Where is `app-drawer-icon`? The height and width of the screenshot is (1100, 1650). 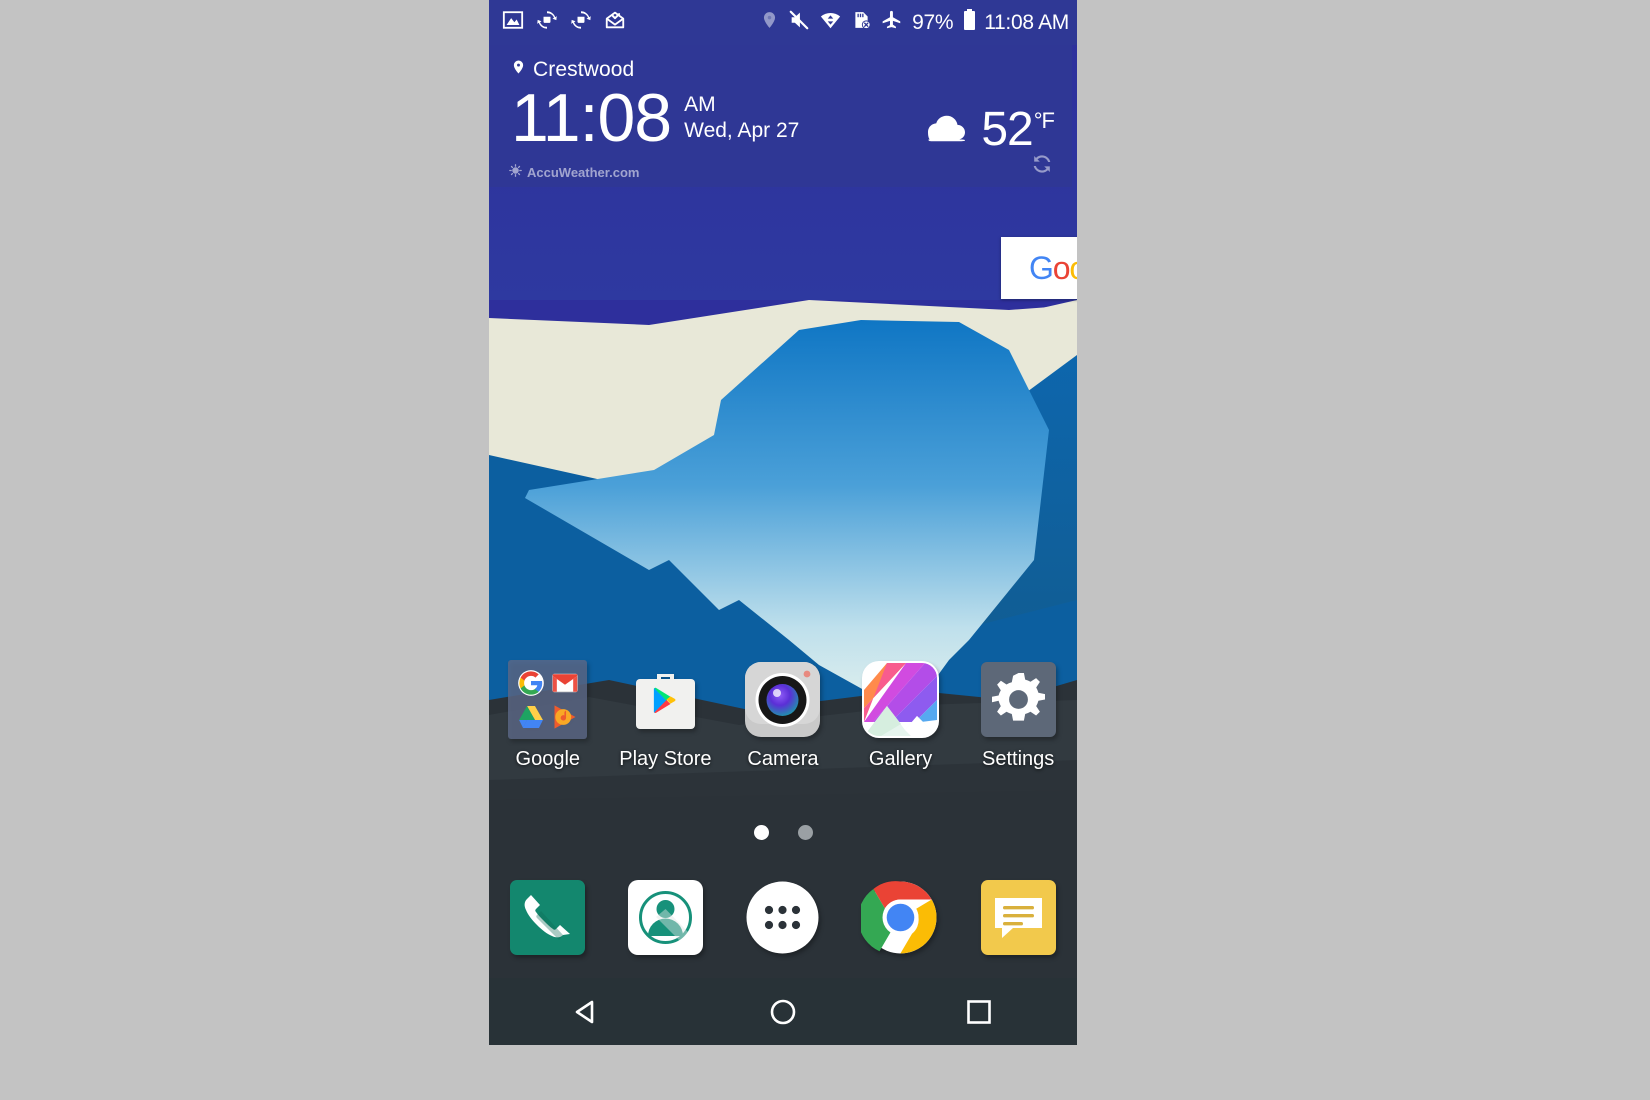
app-drawer-icon is located at coordinates (782, 917).